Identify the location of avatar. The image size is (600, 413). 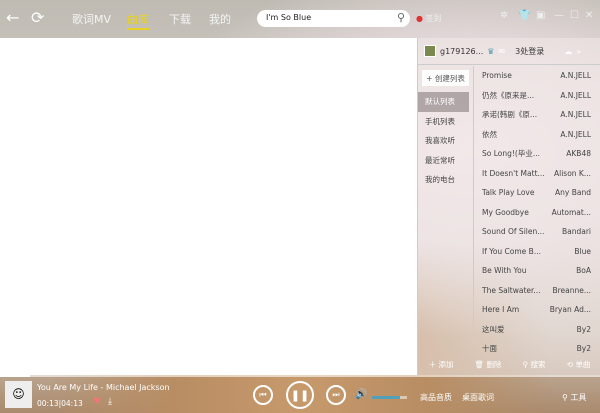
(430, 51).